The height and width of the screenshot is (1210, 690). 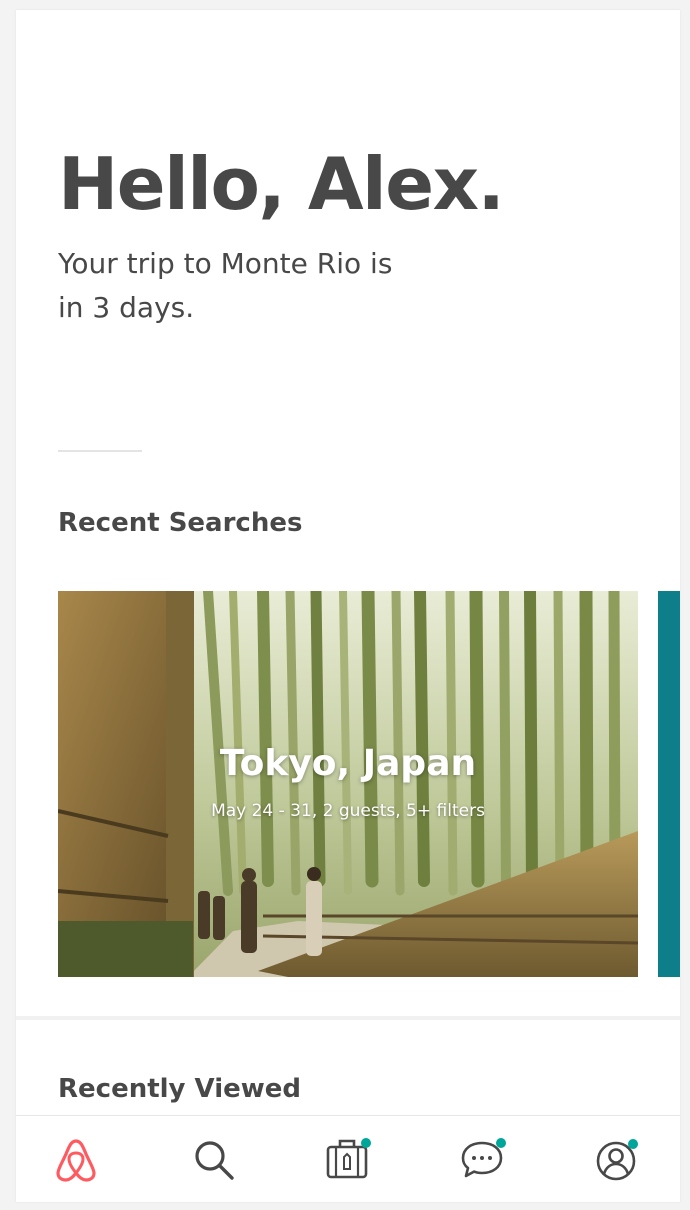 What do you see at coordinates (100, 451) in the screenshot?
I see `section-rule` at bounding box center [100, 451].